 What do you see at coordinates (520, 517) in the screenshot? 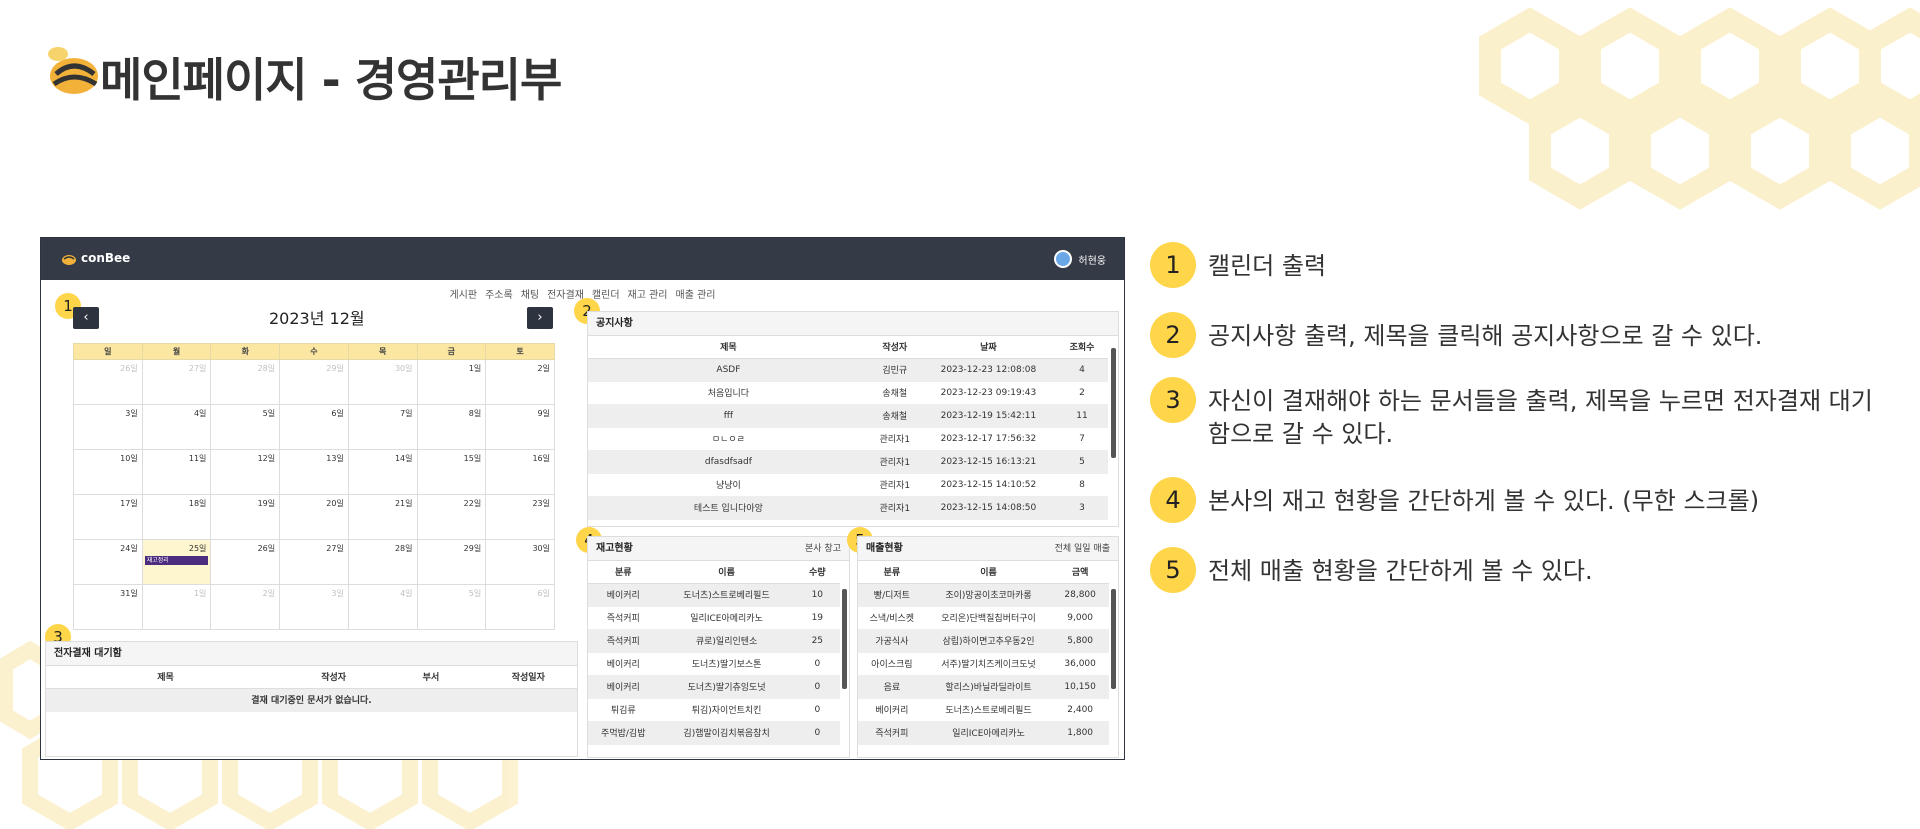
I see `calendar-day: 23일` at bounding box center [520, 517].